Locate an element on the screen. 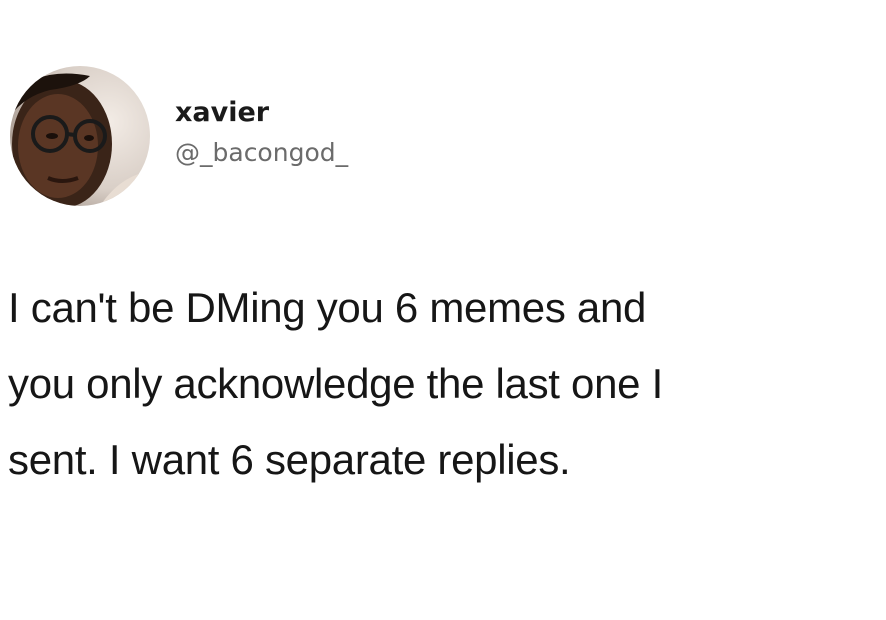 This screenshot has width=886, height=620. author-info: xavier @_bacongod_ is located at coordinates (261, 133).